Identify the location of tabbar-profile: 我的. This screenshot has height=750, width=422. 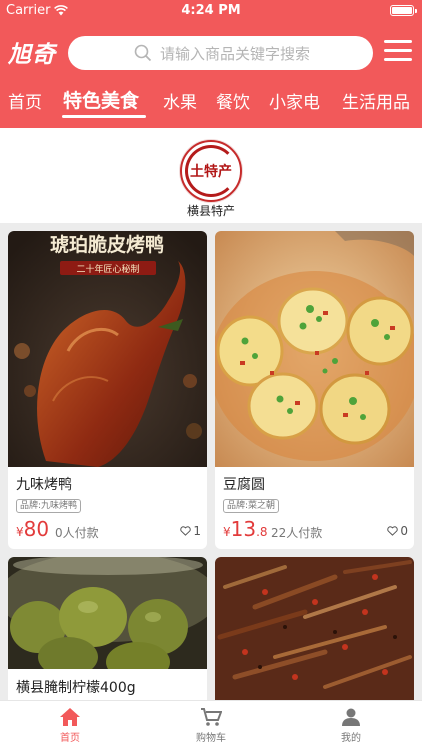
(351, 725).